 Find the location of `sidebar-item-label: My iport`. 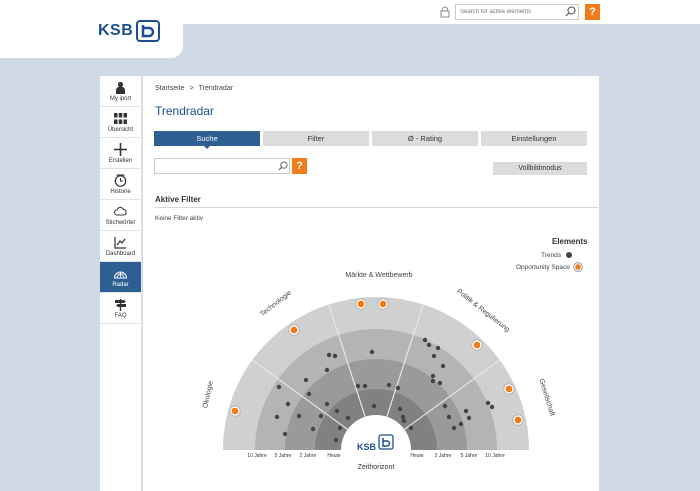

sidebar-item-label: My iport is located at coordinates (120, 98).